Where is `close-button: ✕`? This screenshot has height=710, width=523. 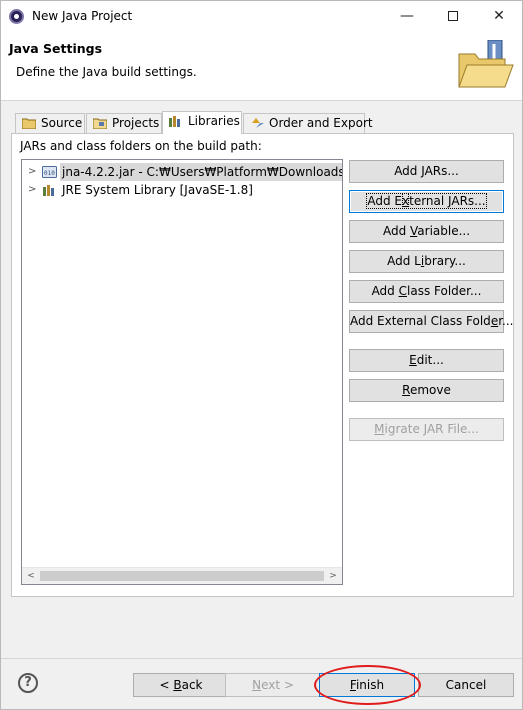
close-button: ✕ is located at coordinates (499, 16).